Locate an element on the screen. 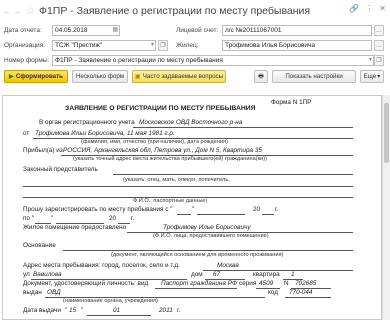  until-quote: " is located at coordinates (52, 218).